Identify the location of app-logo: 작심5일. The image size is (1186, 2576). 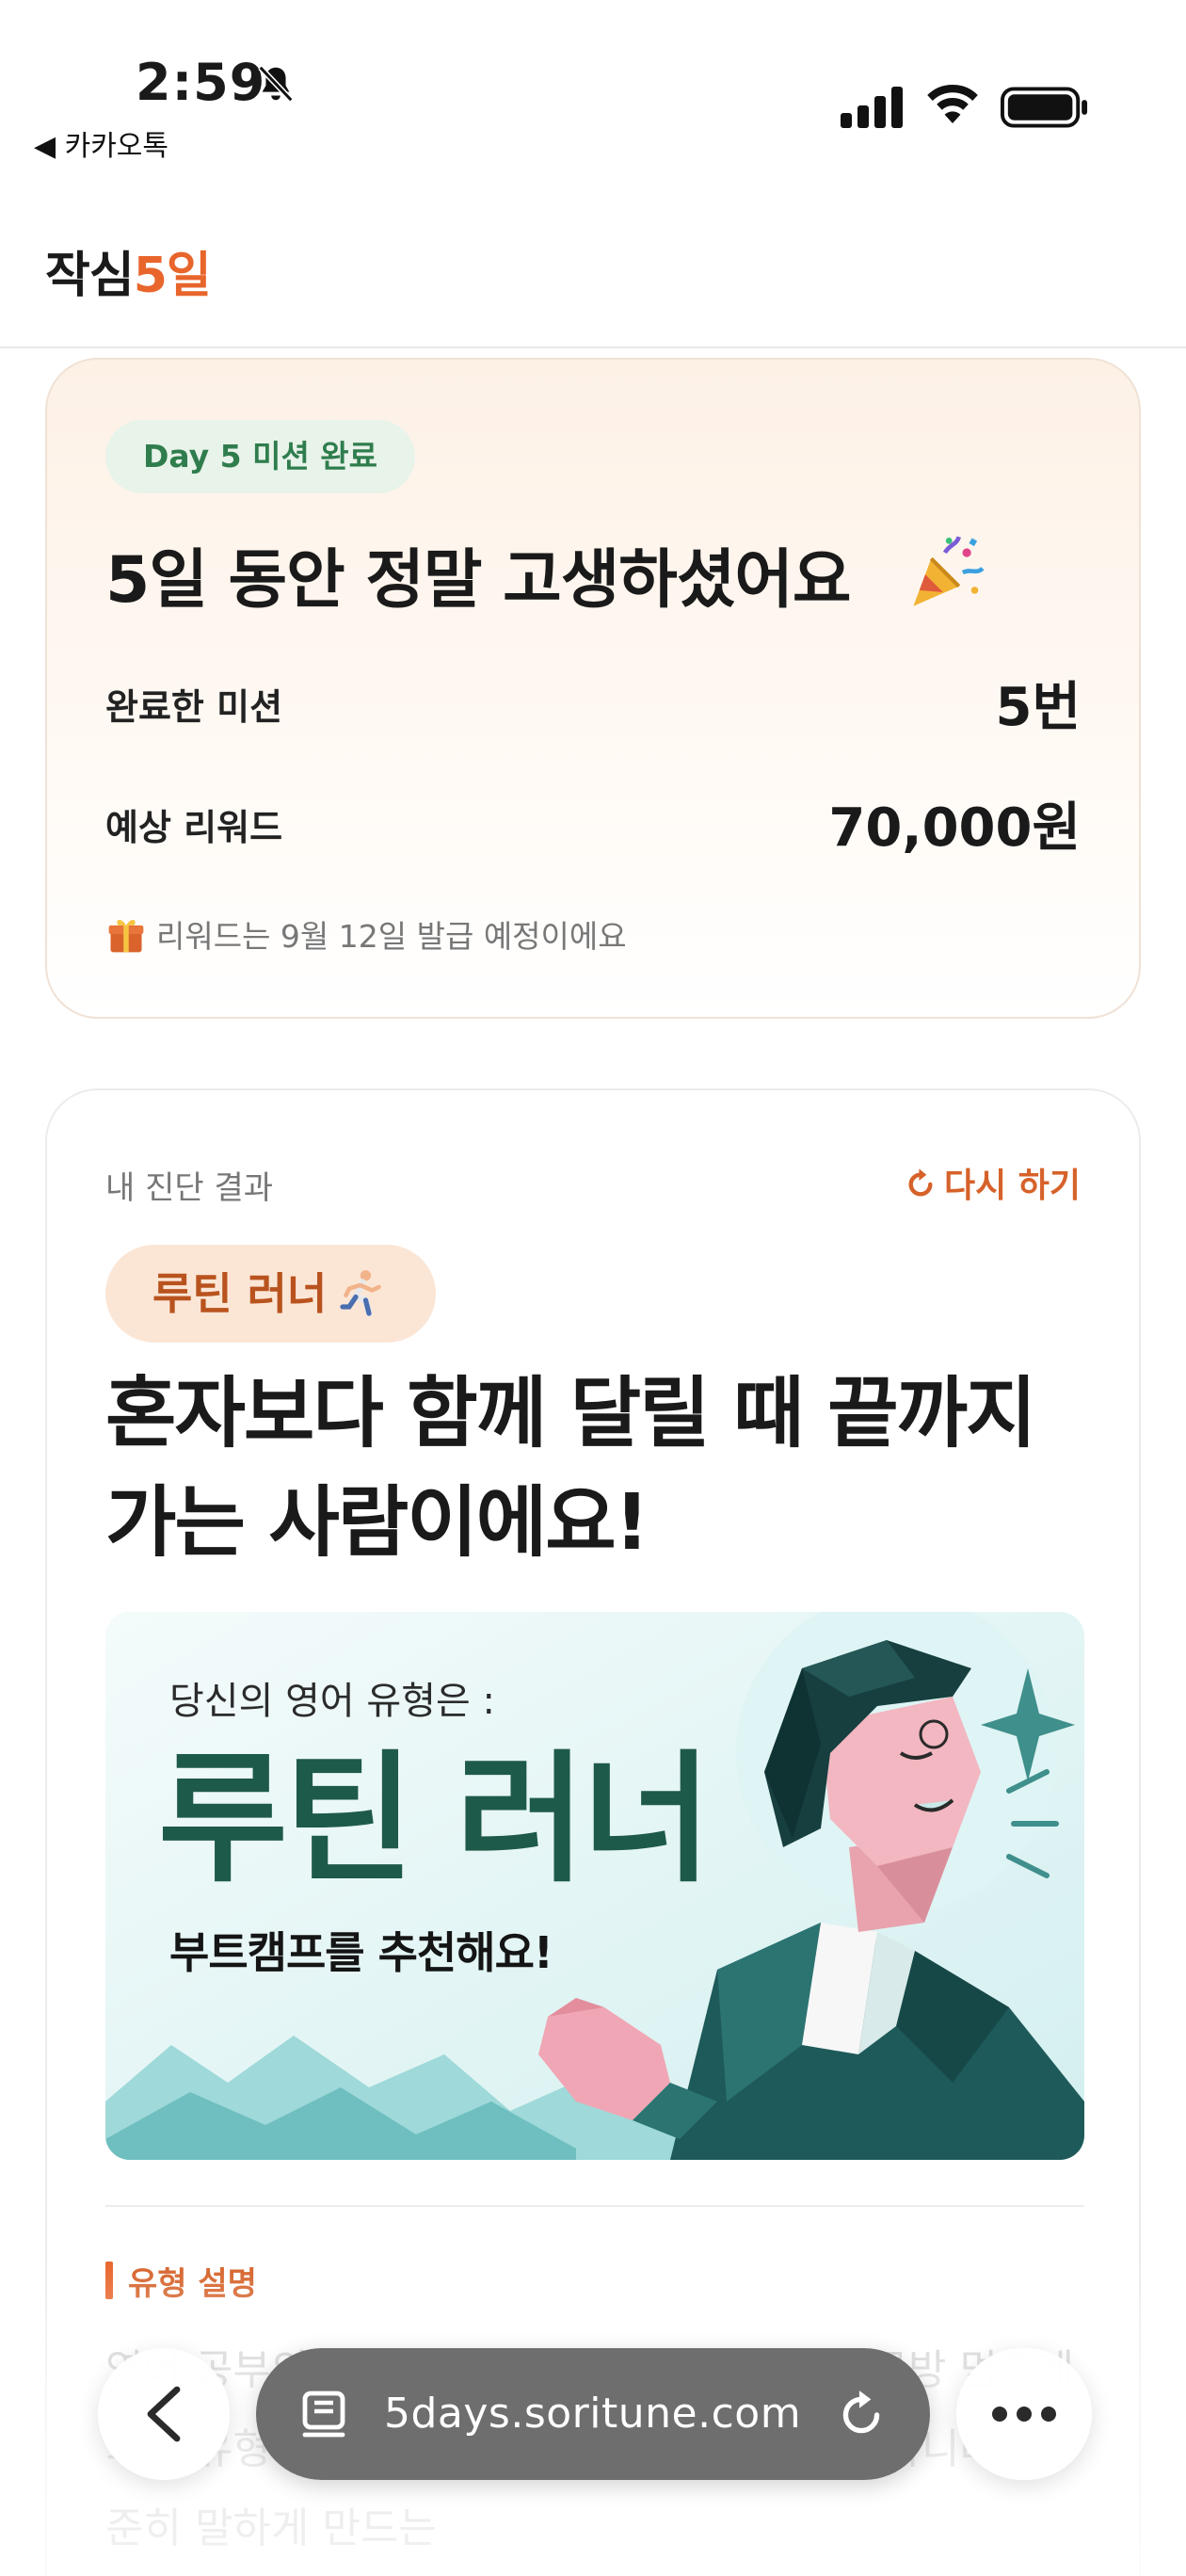
(128, 270).